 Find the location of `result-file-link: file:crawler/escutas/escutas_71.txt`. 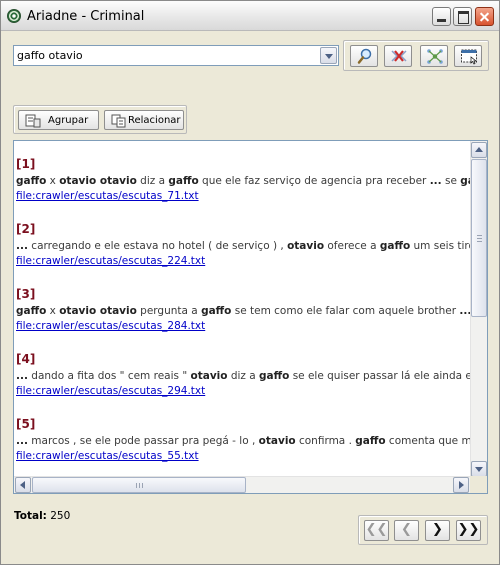

result-file-link: file:crawler/escutas/escutas_71.txt is located at coordinates (243, 196).